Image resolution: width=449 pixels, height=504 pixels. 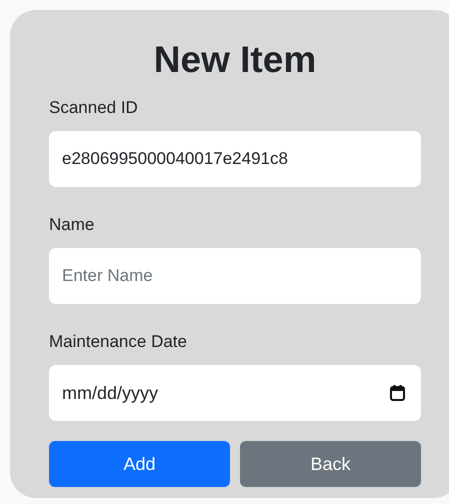 What do you see at coordinates (110, 393) in the screenshot?
I see `date-format-text: mm/dd/yyyy` at bounding box center [110, 393].